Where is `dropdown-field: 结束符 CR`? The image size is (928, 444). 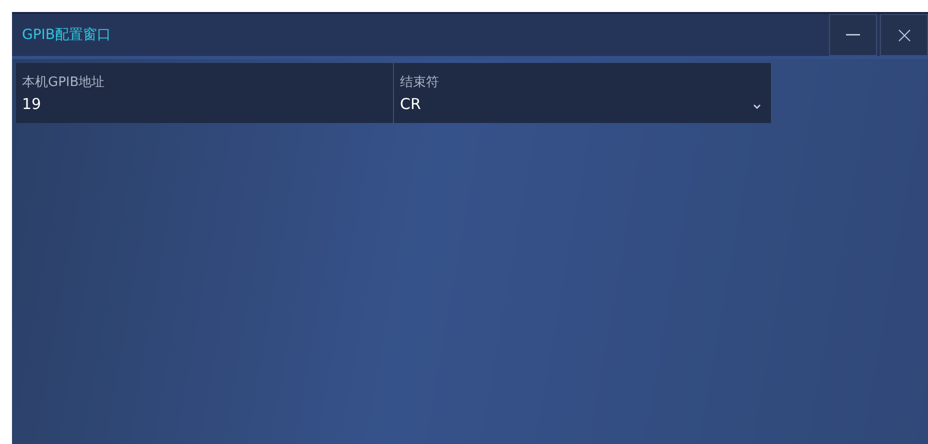
dropdown-field: 结束符 CR is located at coordinates (583, 93).